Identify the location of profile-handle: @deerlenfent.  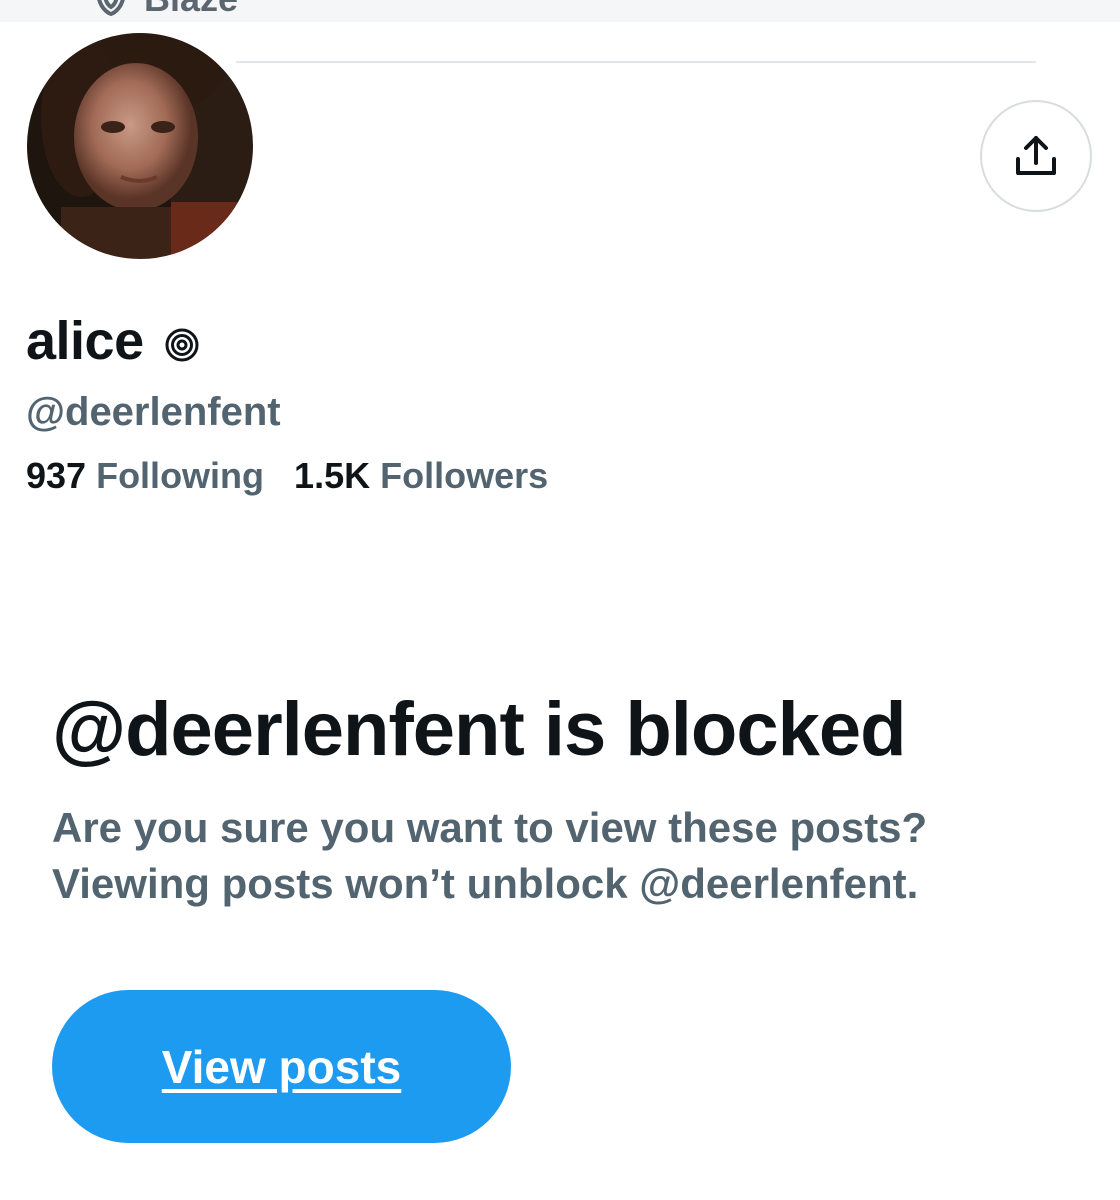
(153, 412).